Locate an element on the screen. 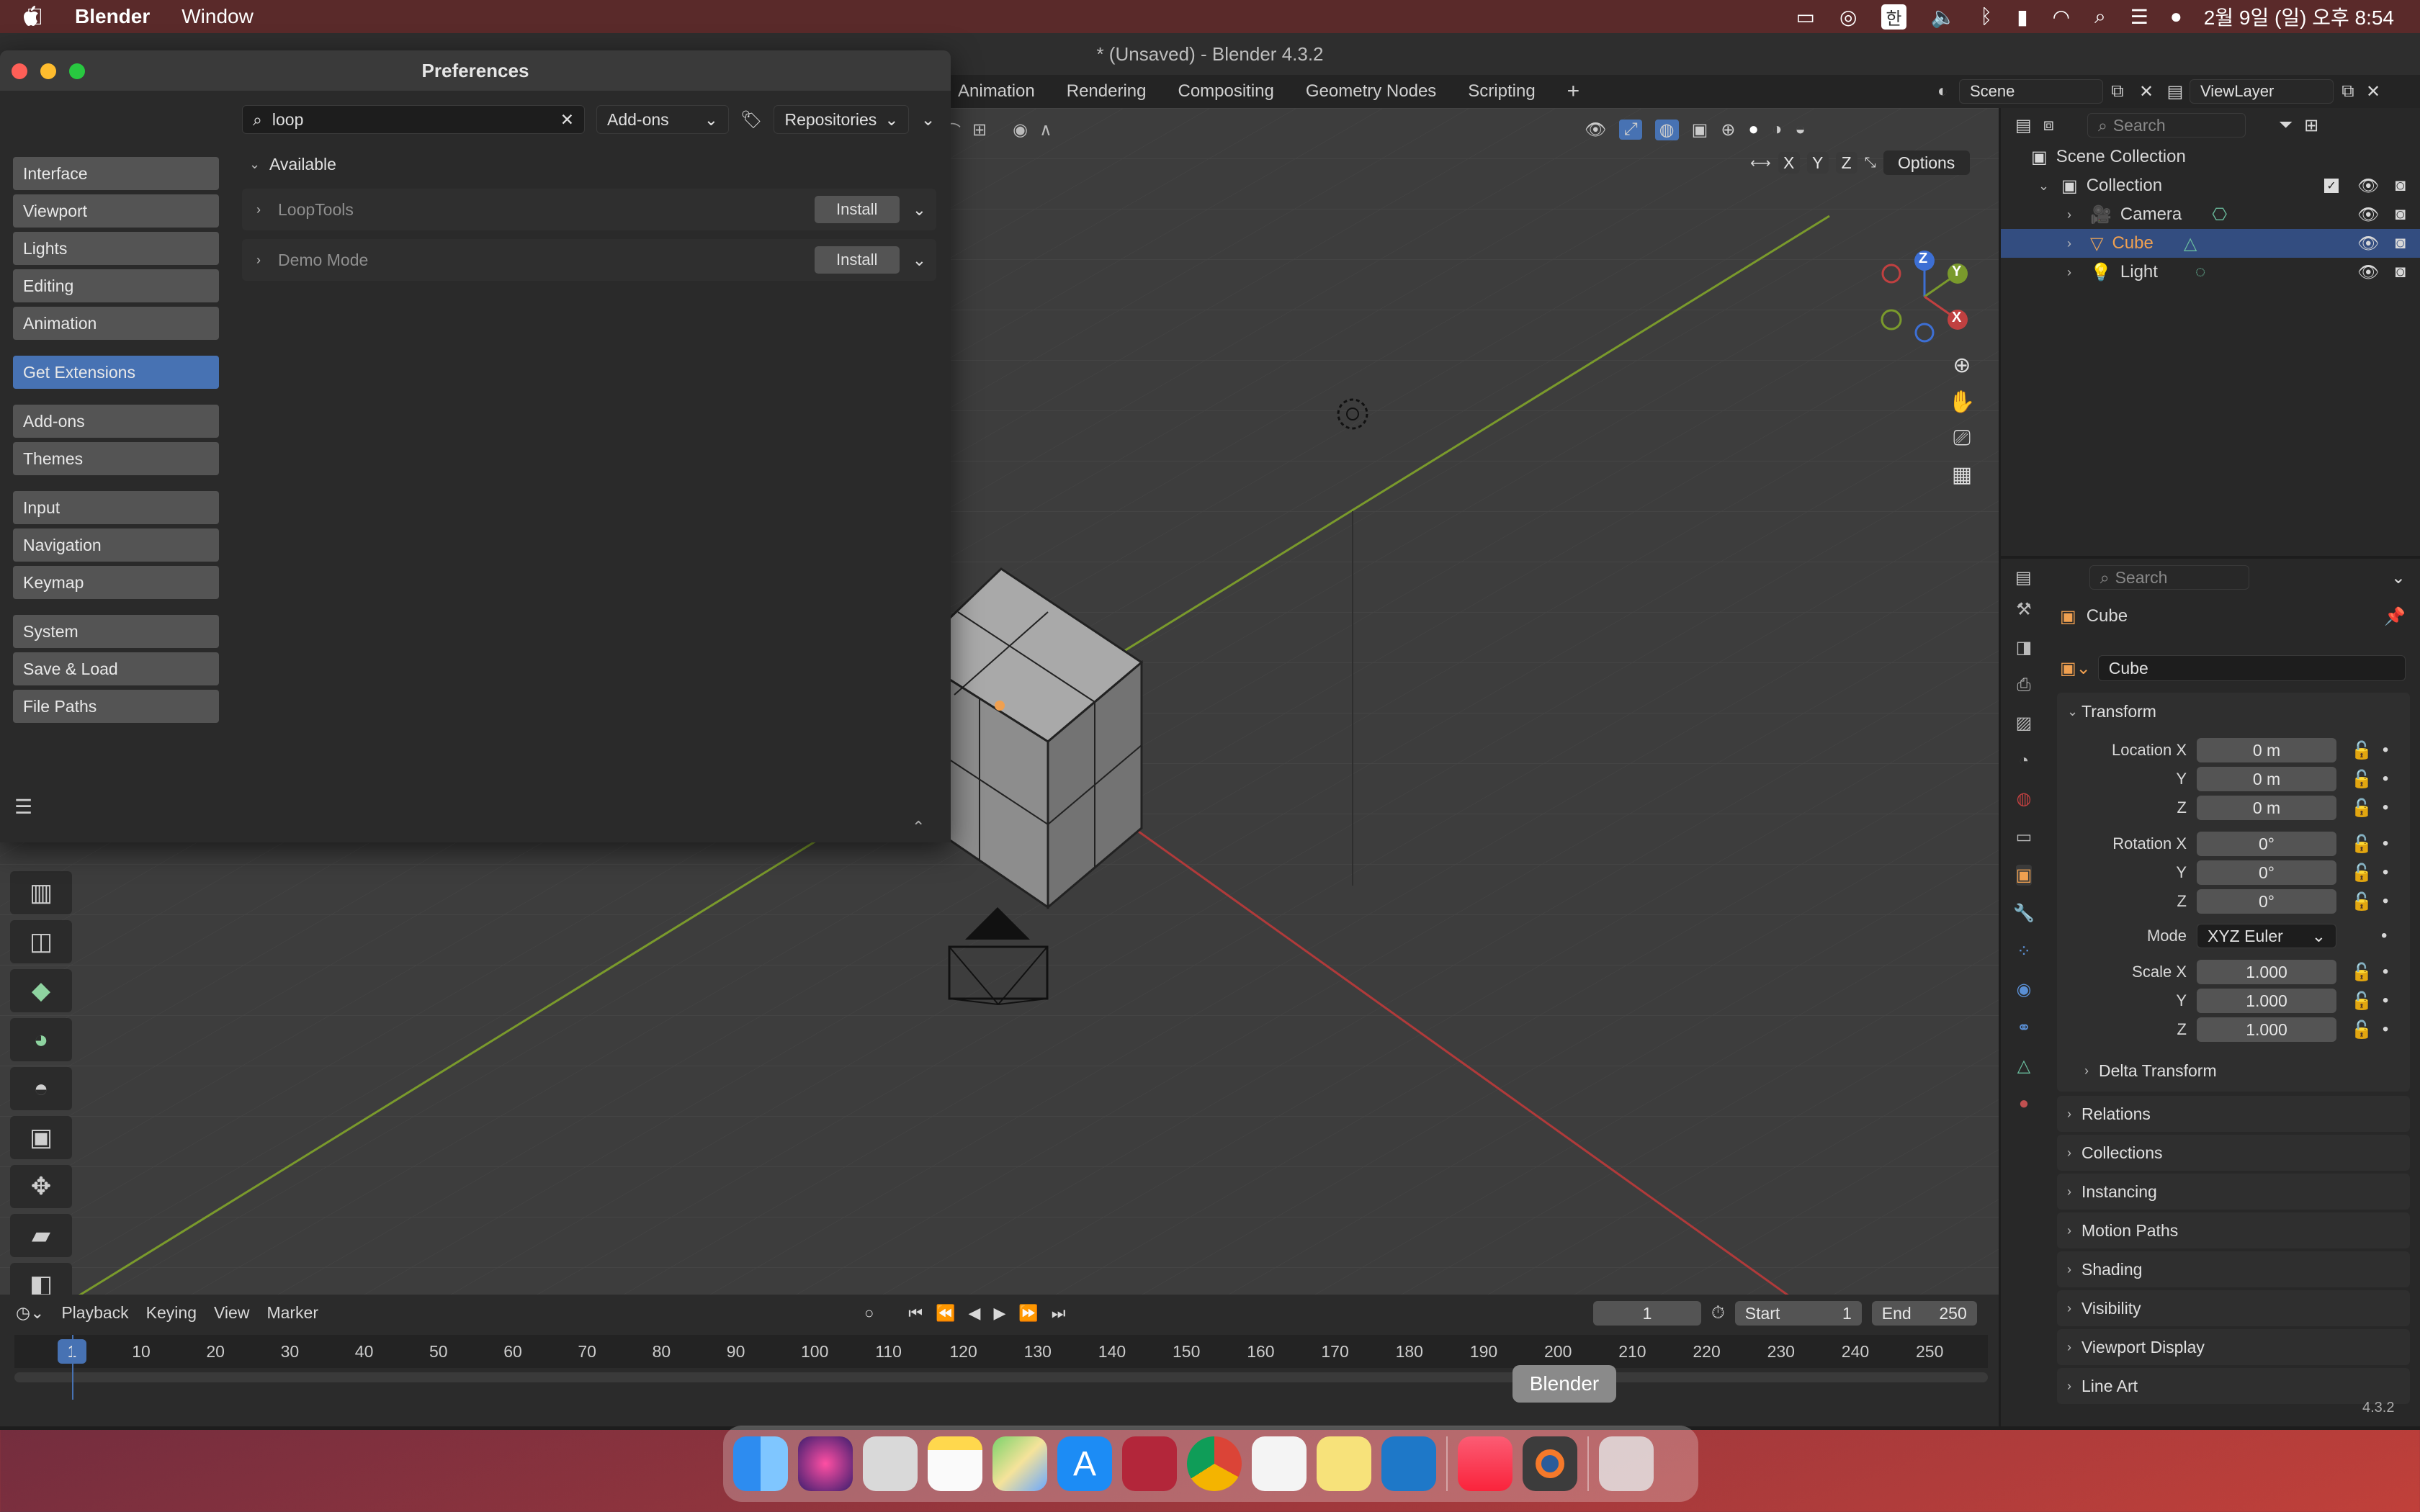 The height and width of the screenshot is (1512, 2420). jump-start-icon: ⏮ is located at coordinates (915, 1313).